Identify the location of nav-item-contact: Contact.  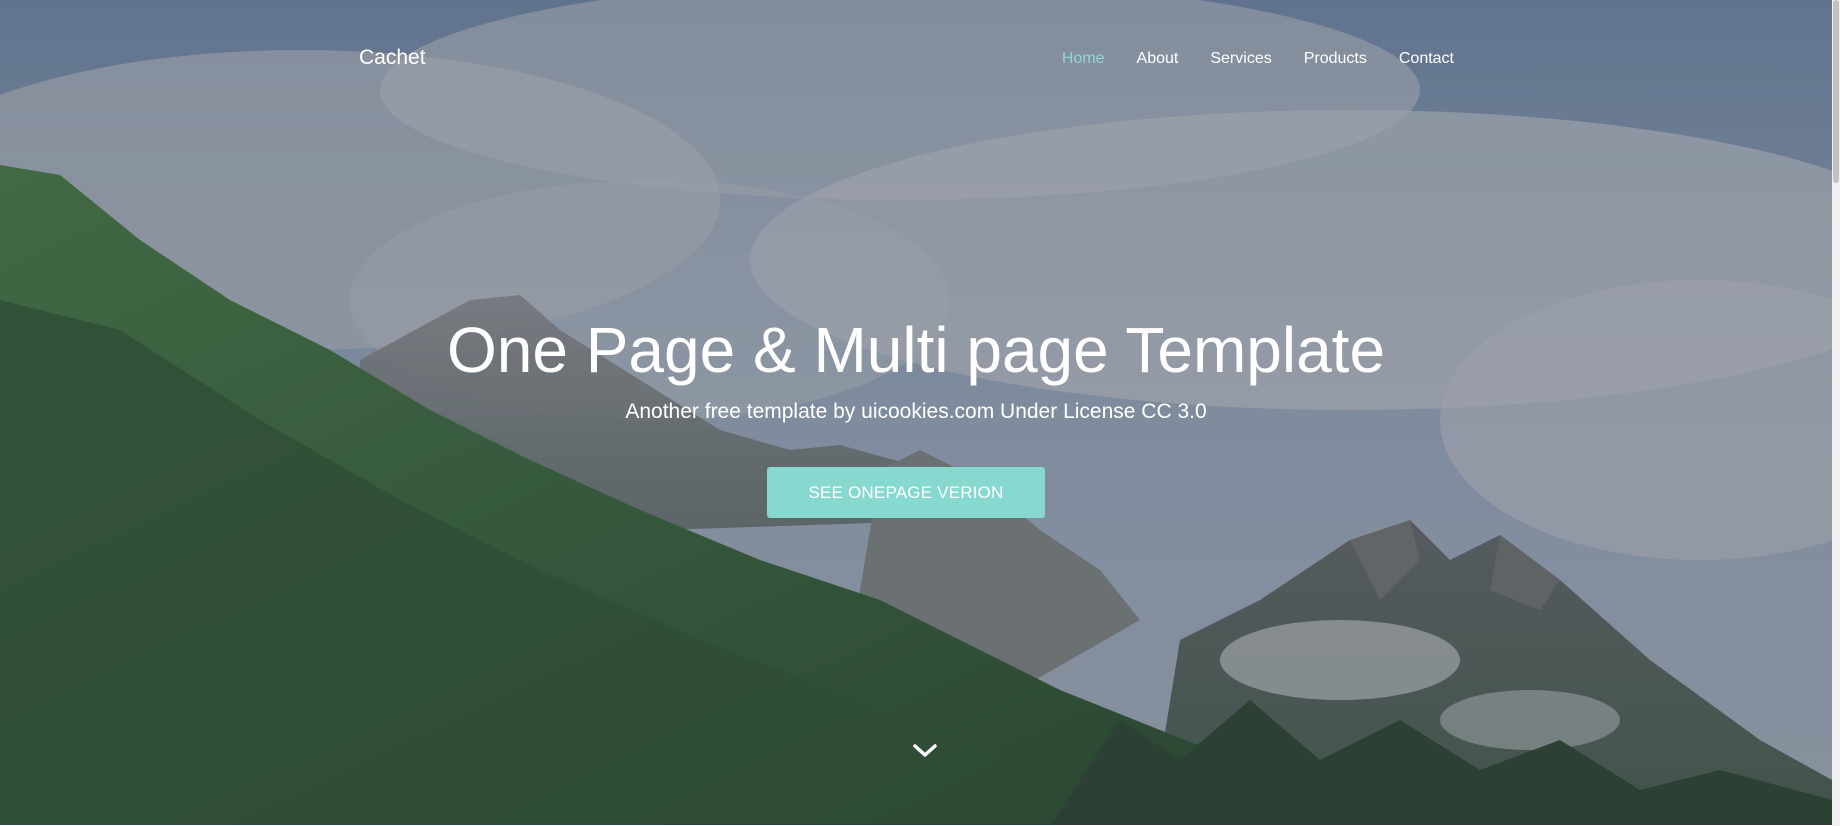
(1426, 59).